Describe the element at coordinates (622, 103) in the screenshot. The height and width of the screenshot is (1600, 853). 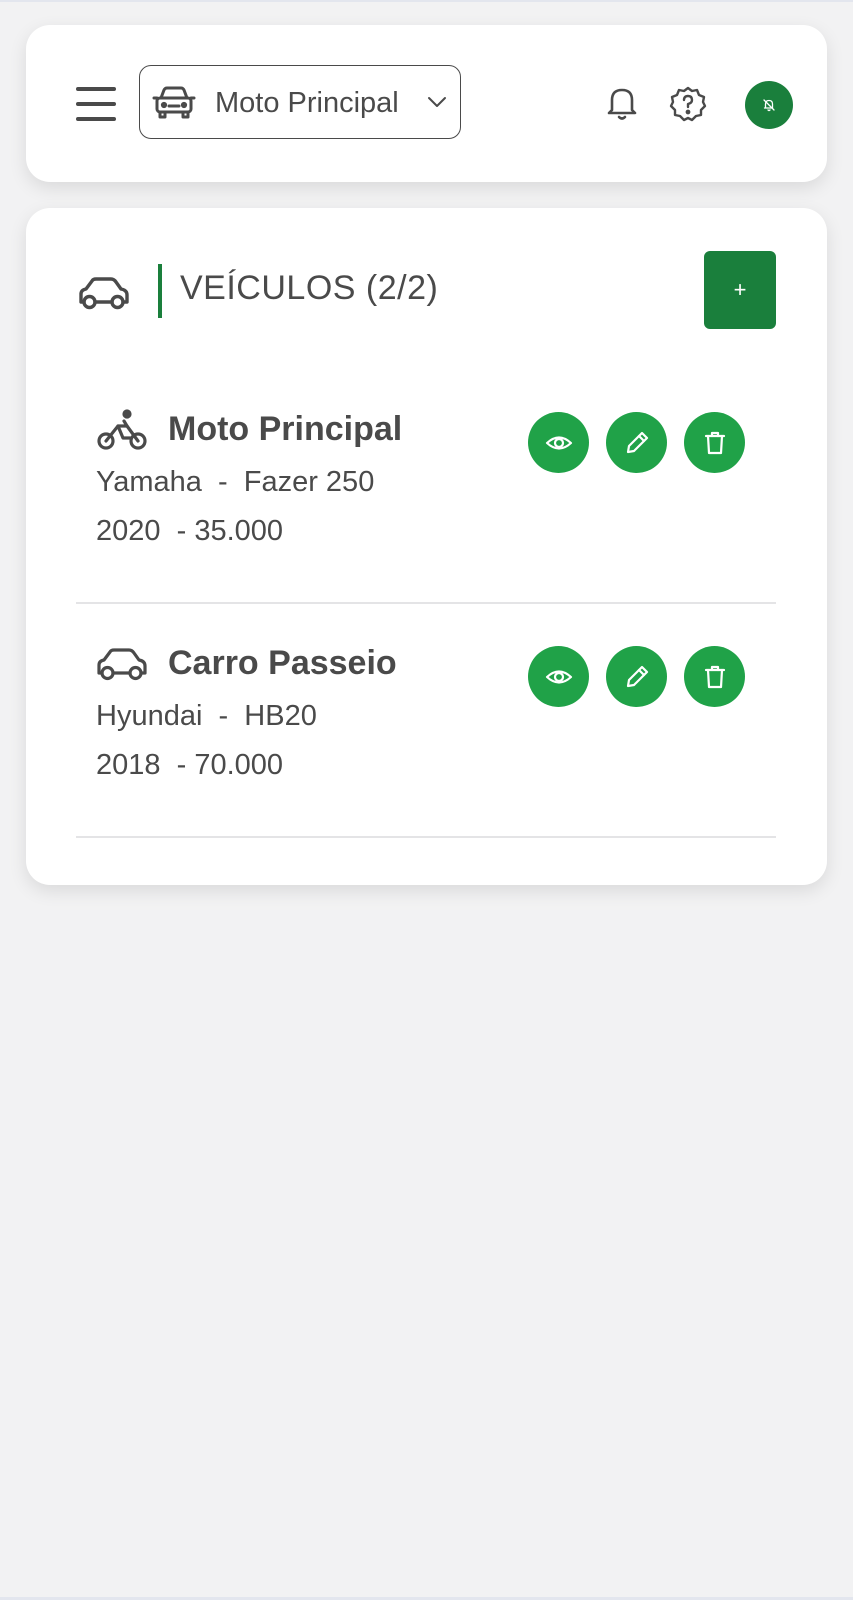
I see `bell-icon` at that location.